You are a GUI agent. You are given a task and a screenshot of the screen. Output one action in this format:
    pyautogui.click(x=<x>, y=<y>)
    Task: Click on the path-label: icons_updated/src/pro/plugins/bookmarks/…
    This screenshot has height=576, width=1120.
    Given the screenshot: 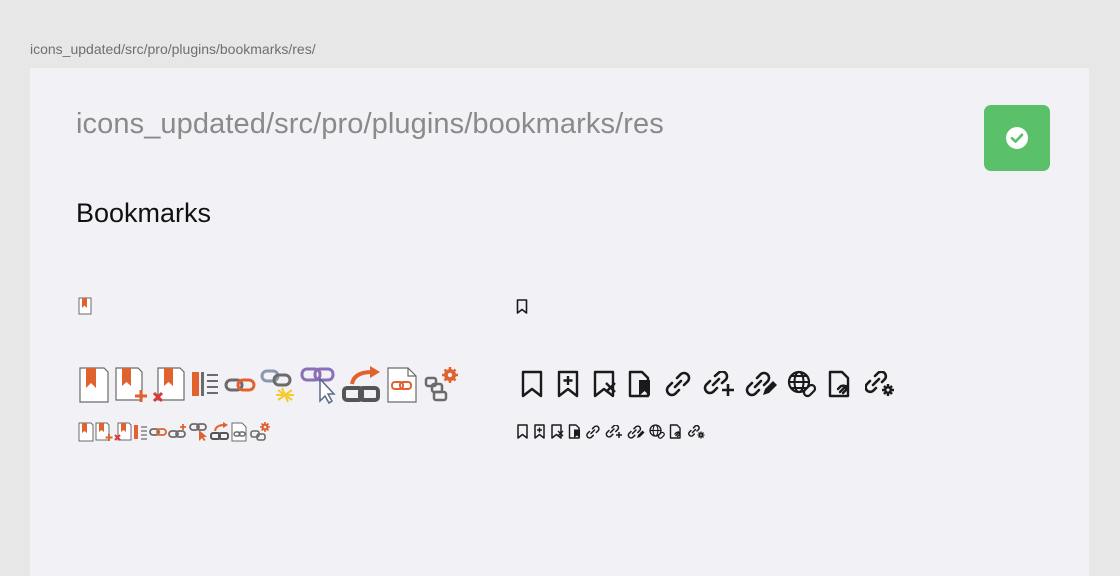 What is the action you would take?
    pyautogui.click(x=173, y=49)
    